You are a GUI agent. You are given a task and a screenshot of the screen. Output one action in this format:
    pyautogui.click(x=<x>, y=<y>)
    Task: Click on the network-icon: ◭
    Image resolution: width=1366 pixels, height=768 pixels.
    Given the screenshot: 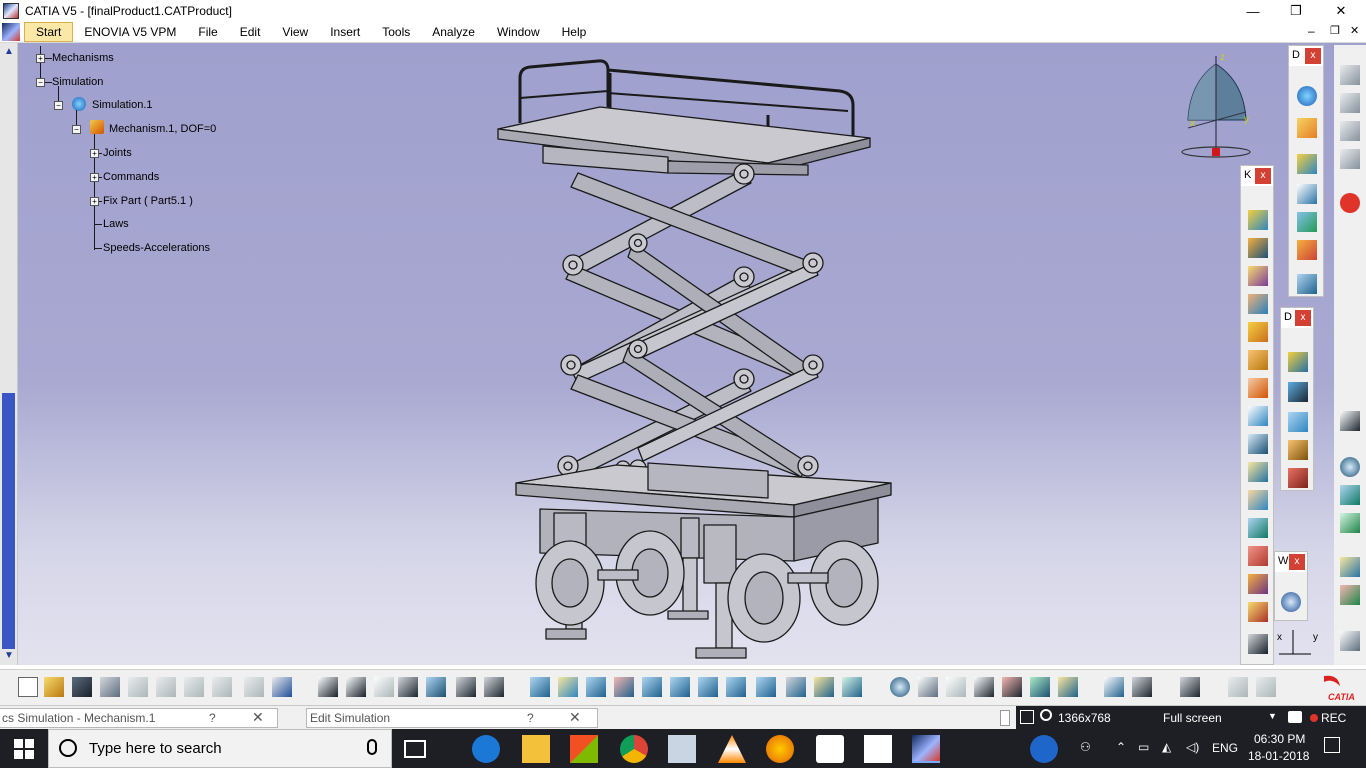 What is the action you would take?
    pyautogui.click(x=1166, y=747)
    